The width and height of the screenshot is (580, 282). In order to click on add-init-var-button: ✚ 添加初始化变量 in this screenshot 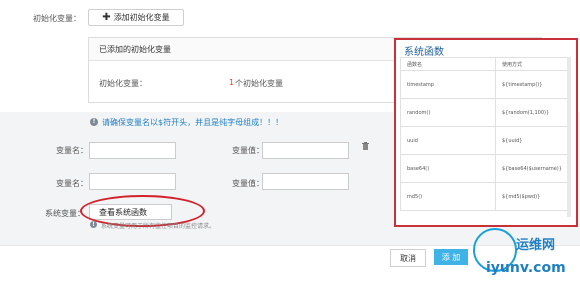, I will do `click(136, 17)`.